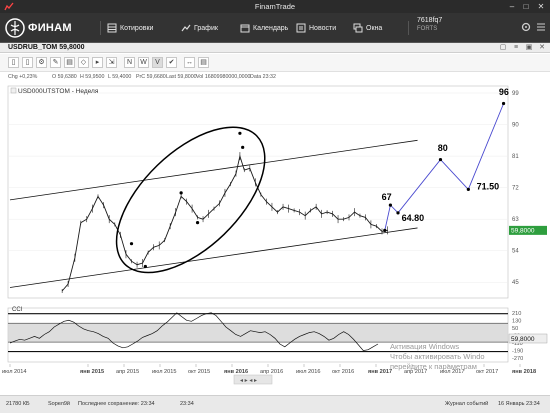 The image size is (550, 413). I want to click on info-chg: Chg +0,23%, so click(23, 77).